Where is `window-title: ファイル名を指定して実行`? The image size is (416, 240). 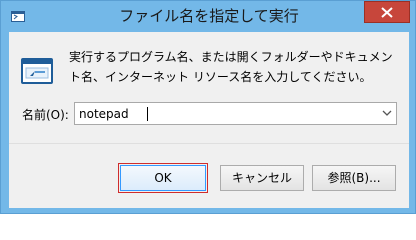 window-title: ファイル名を指定して実行 is located at coordinates (209, 16).